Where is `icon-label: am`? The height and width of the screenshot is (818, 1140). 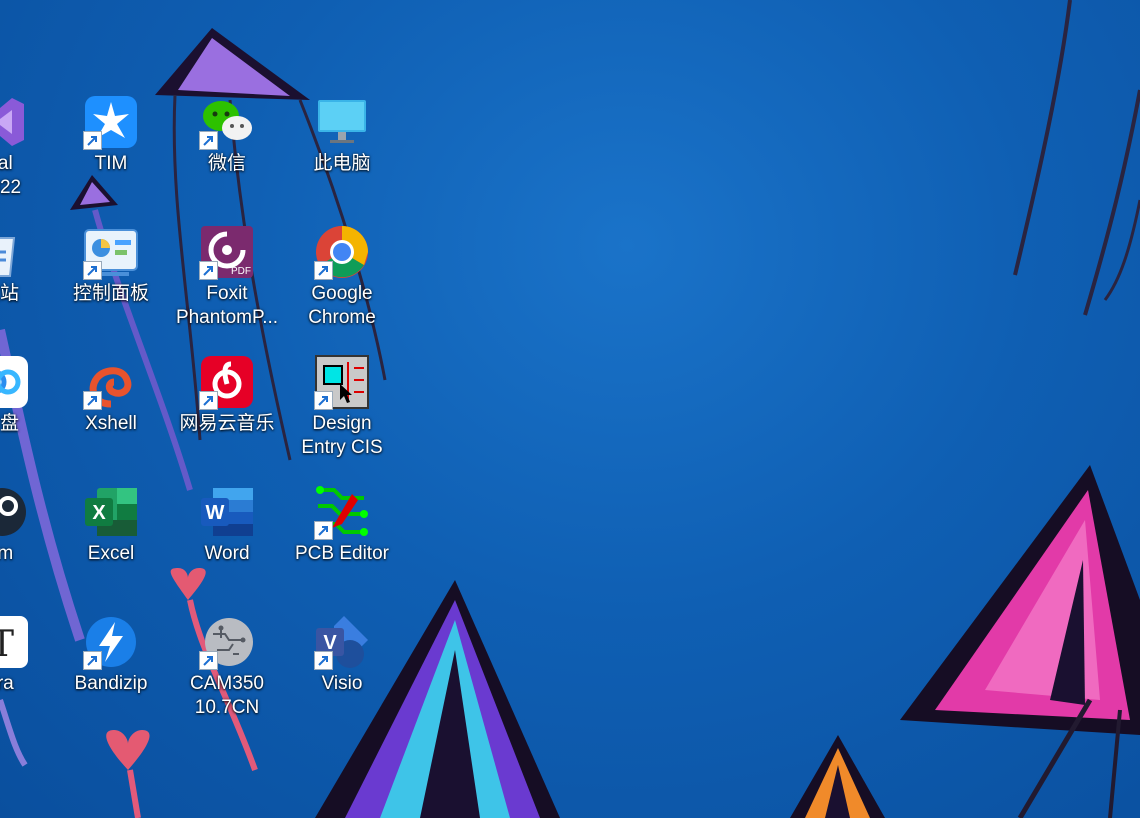 icon-label: am is located at coordinates (7, 553).